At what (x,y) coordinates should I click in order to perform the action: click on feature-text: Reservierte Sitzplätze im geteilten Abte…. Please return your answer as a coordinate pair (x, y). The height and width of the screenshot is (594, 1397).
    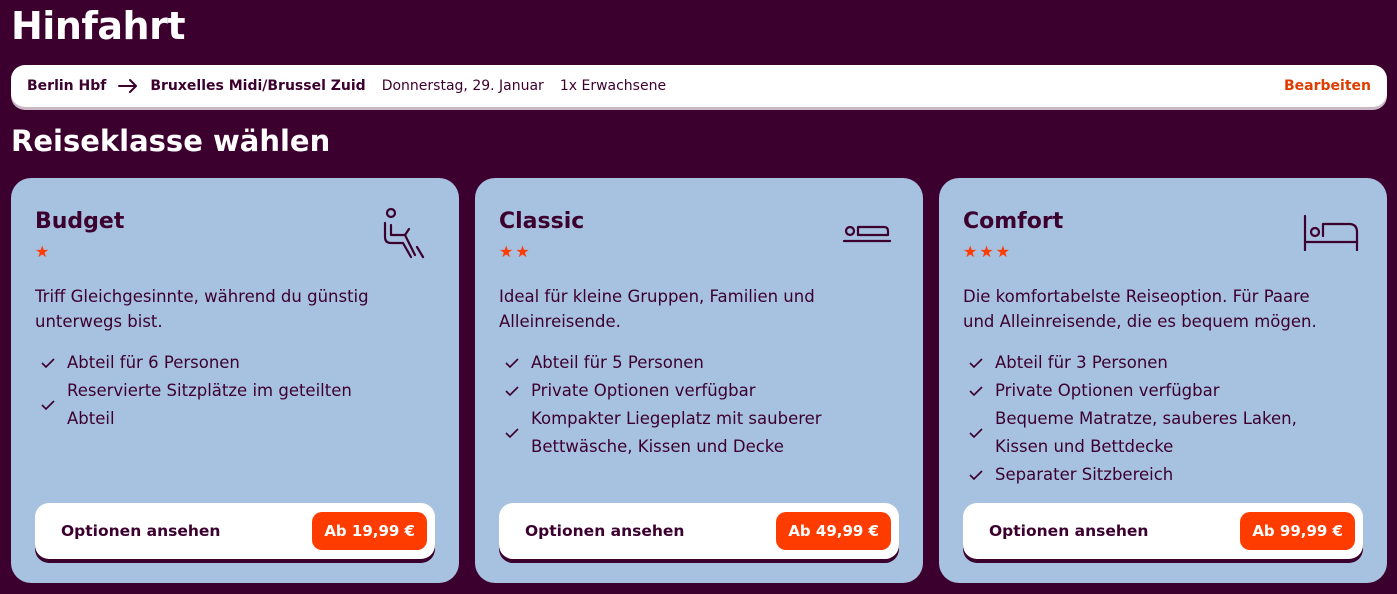
    Looking at the image, I should click on (209, 404).